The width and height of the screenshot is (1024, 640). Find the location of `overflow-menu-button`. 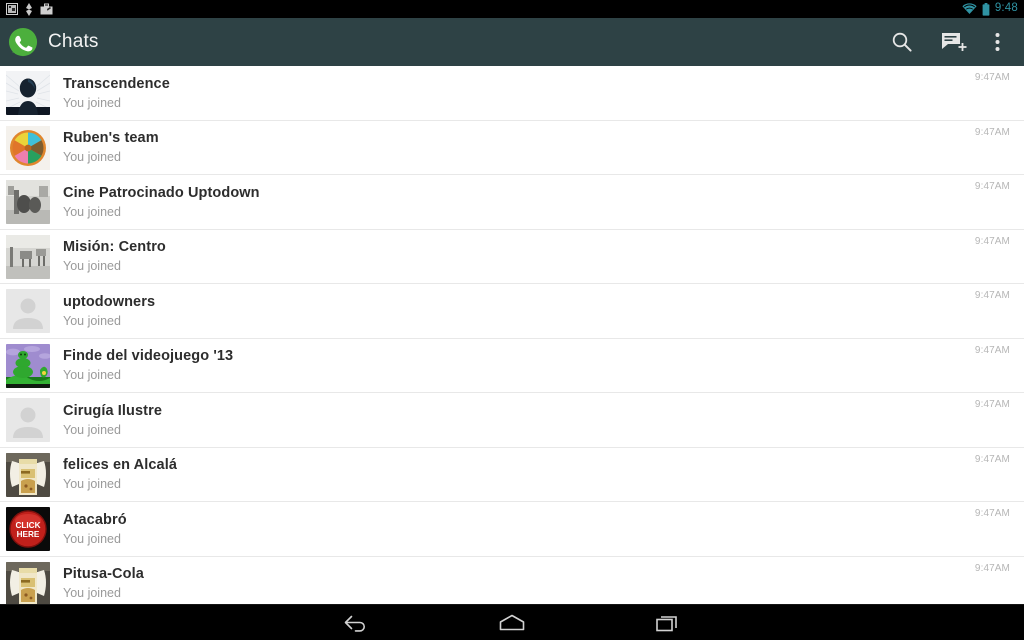

overflow-menu-button is located at coordinates (997, 42).